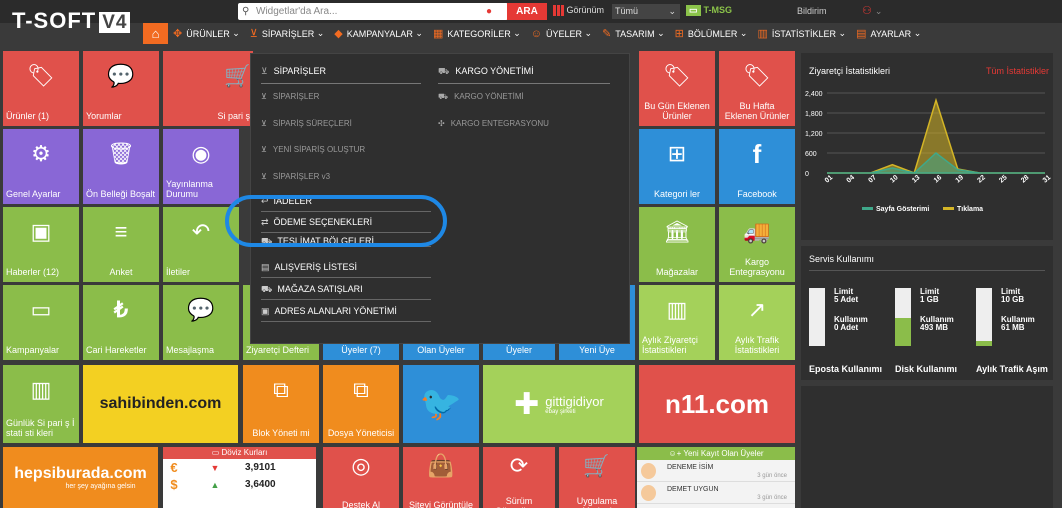 Image resolution: width=1062 pixels, height=508 pixels. Describe the element at coordinates (174, 484) in the screenshot. I see `dollar-icon: $` at that location.